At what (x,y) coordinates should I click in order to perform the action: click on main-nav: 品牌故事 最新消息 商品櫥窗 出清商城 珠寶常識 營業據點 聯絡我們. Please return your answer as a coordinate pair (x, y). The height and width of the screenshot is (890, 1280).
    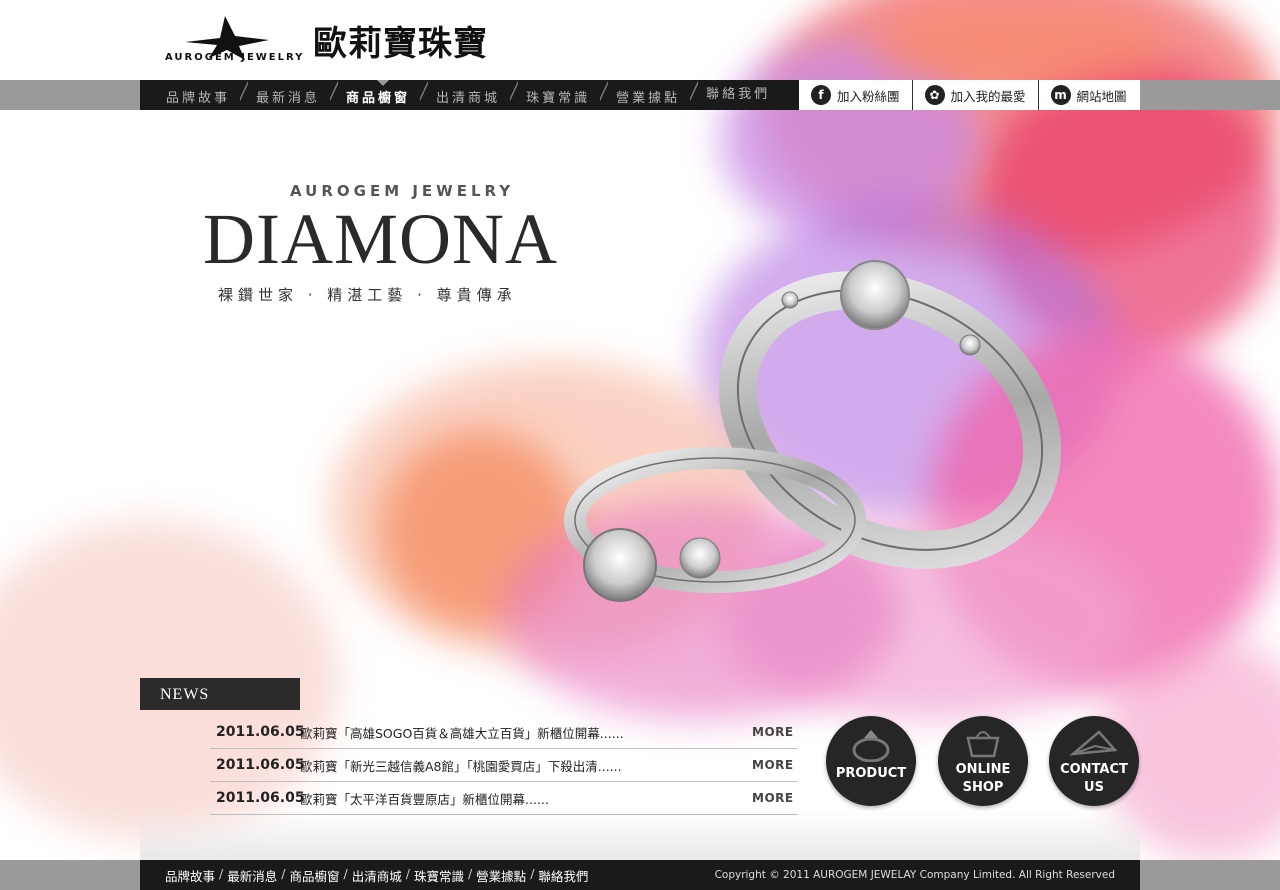
    Looking at the image, I should click on (469, 95).